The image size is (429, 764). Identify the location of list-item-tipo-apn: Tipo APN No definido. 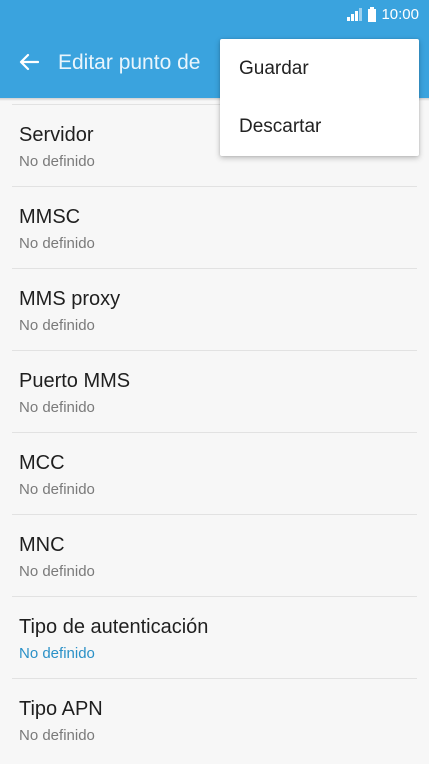
(214, 719).